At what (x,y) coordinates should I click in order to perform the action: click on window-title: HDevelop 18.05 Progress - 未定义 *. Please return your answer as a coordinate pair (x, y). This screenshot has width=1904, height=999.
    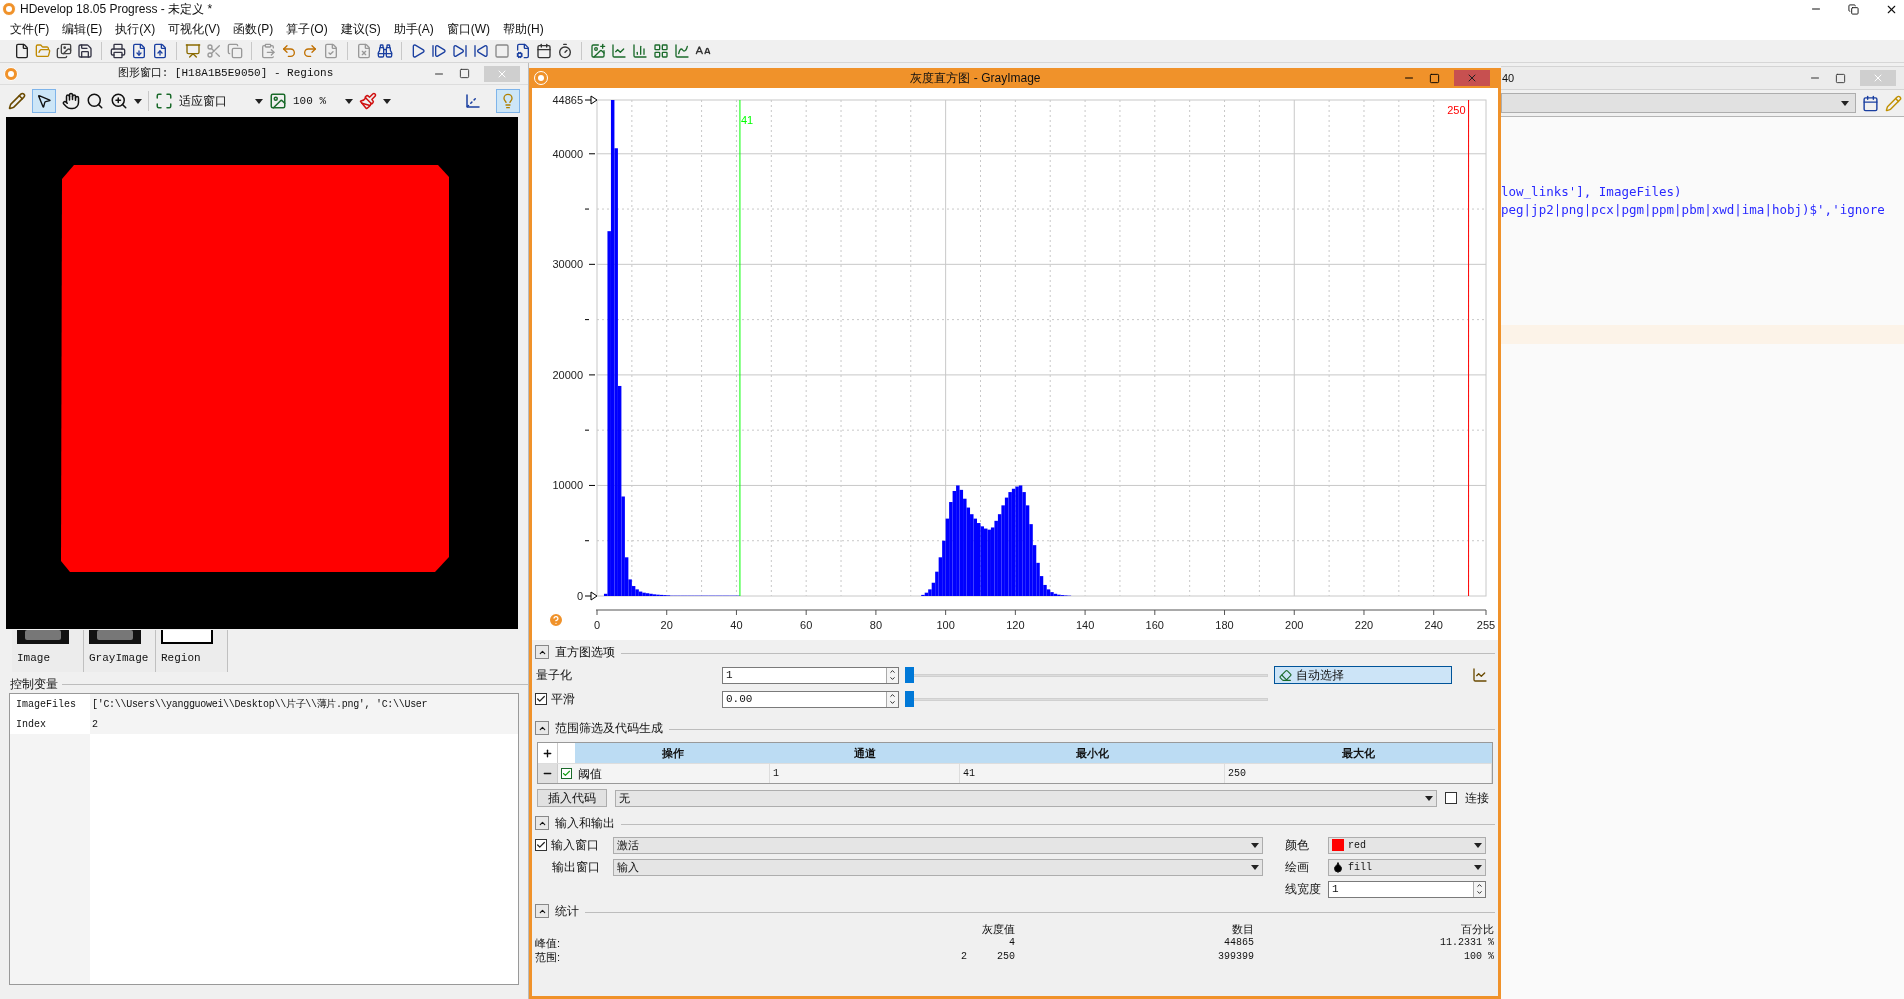
    Looking at the image, I should click on (116, 9).